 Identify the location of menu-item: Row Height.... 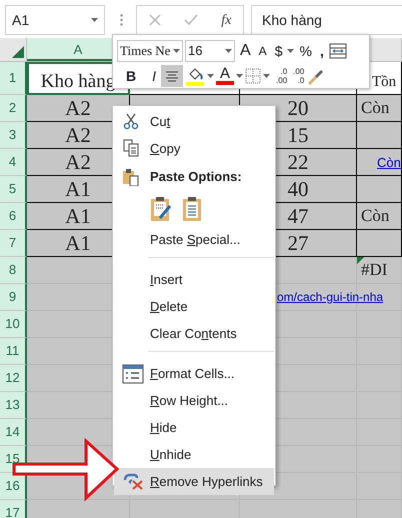
(194, 400).